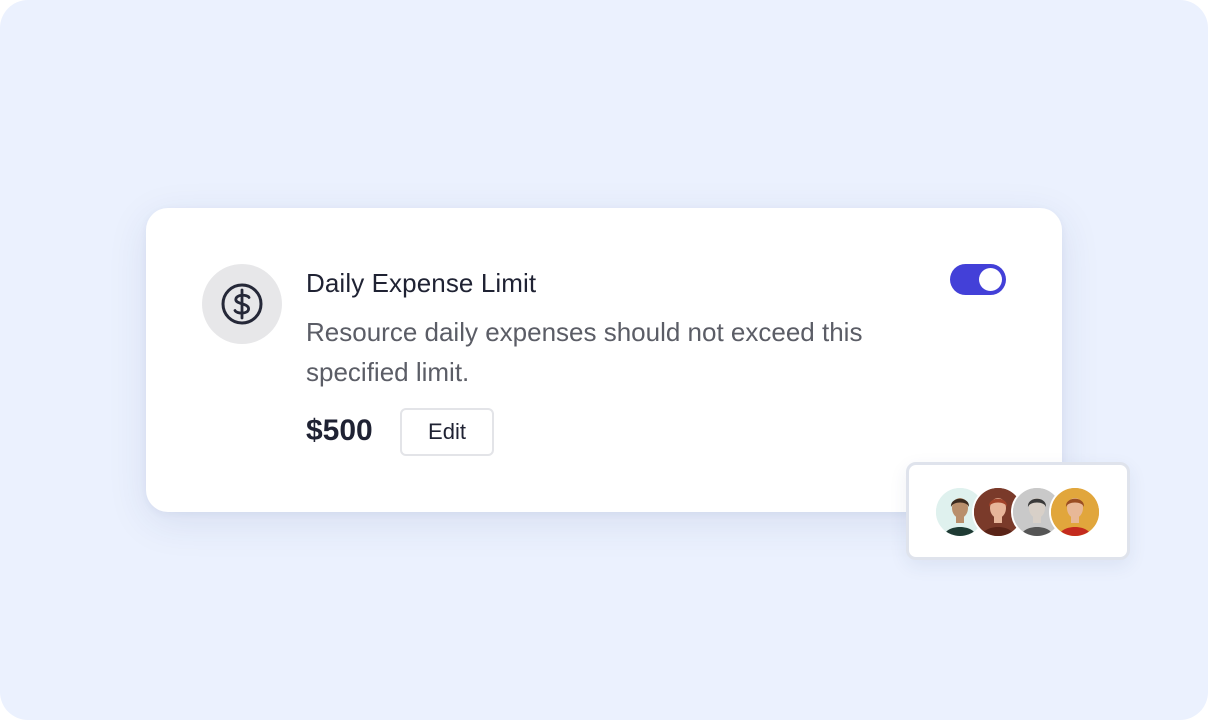 The width and height of the screenshot is (1208, 720). What do you see at coordinates (990, 279) in the screenshot?
I see `toggle-knob` at bounding box center [990, 279].